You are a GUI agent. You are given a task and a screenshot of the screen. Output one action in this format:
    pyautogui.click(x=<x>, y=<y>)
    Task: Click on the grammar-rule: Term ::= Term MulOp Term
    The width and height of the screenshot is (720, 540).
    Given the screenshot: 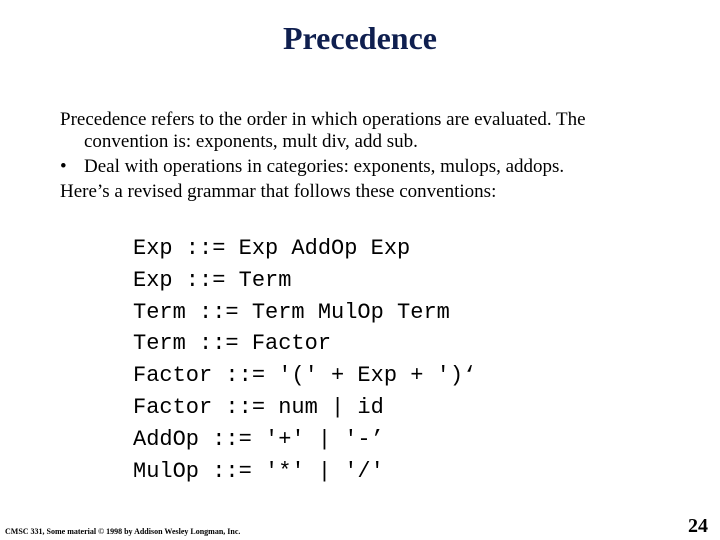 What is the action you would take?
    pyautogui.click(x=291, y=312)
    